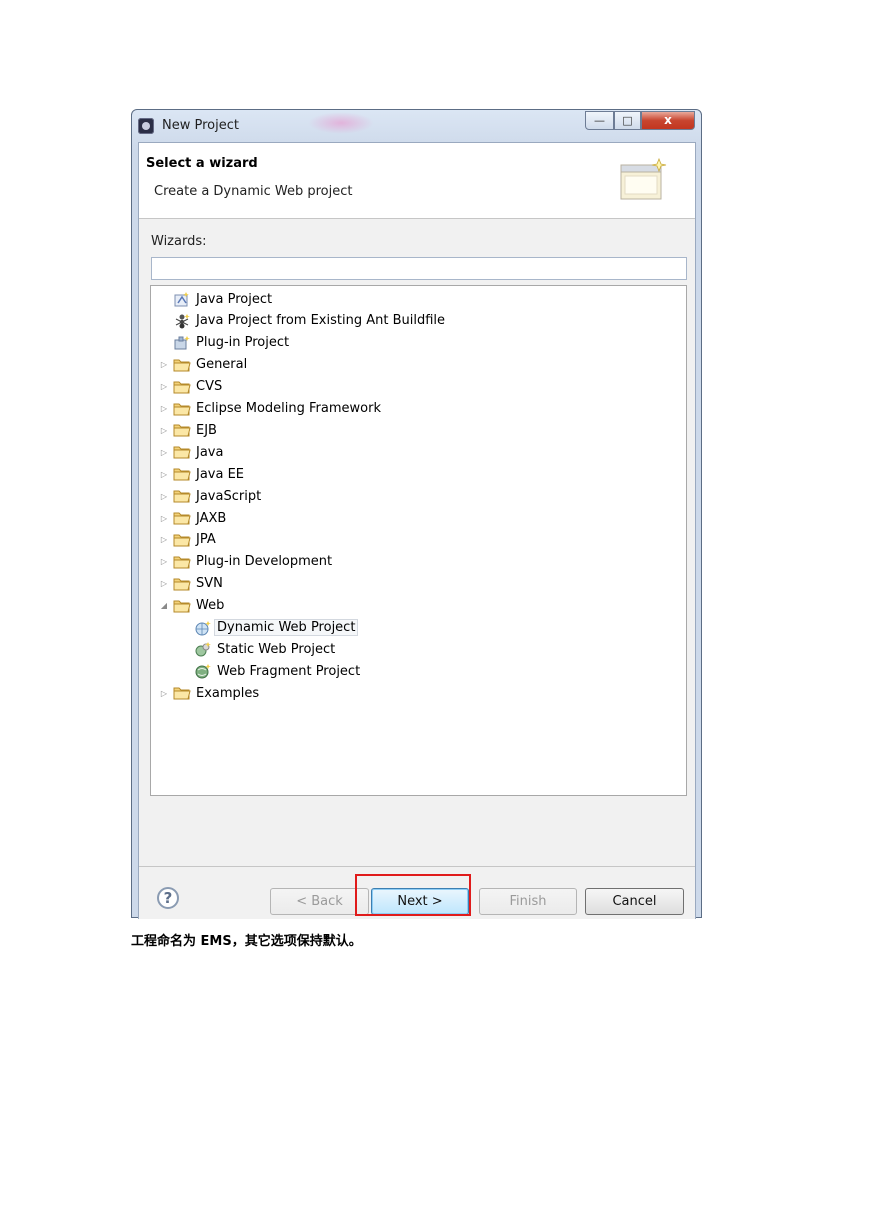 Image resolution: width=869 pixels, height=1228 pixels. I want to click on tree-item: ◢ Web, so click(191, 606).